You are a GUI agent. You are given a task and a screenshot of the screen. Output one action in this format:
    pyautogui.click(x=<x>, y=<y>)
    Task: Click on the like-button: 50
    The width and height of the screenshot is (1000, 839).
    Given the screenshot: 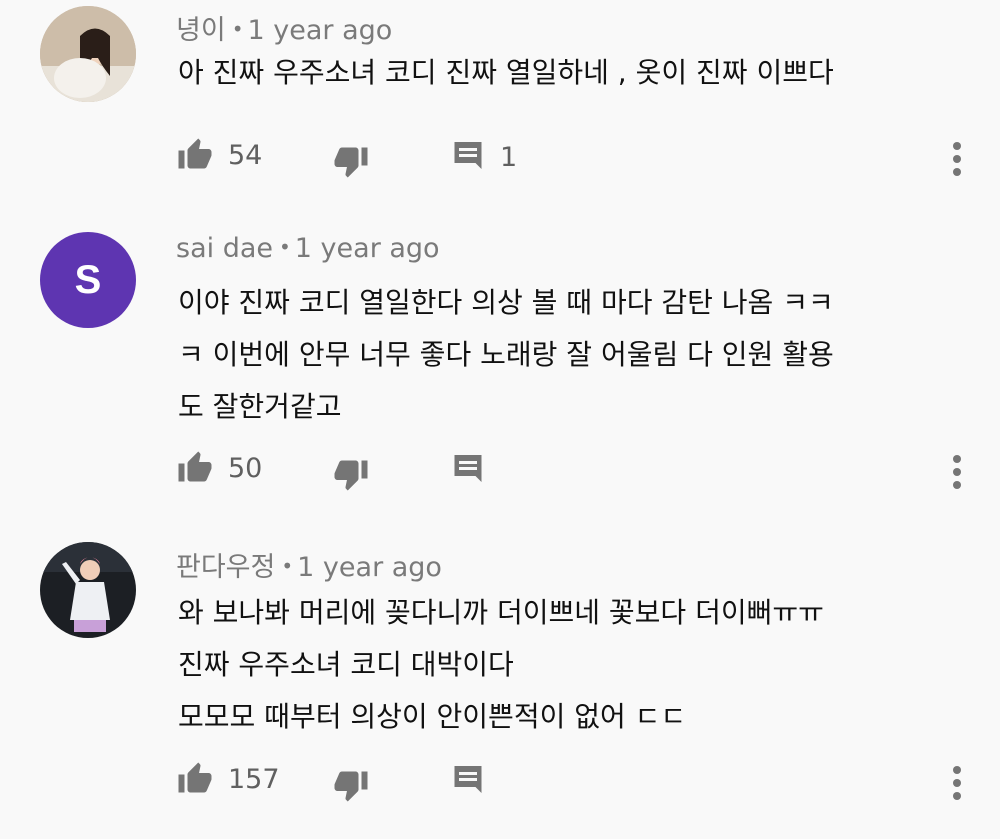 What is the action you would take?
    pyautogui.click(x=219, y=468)
    